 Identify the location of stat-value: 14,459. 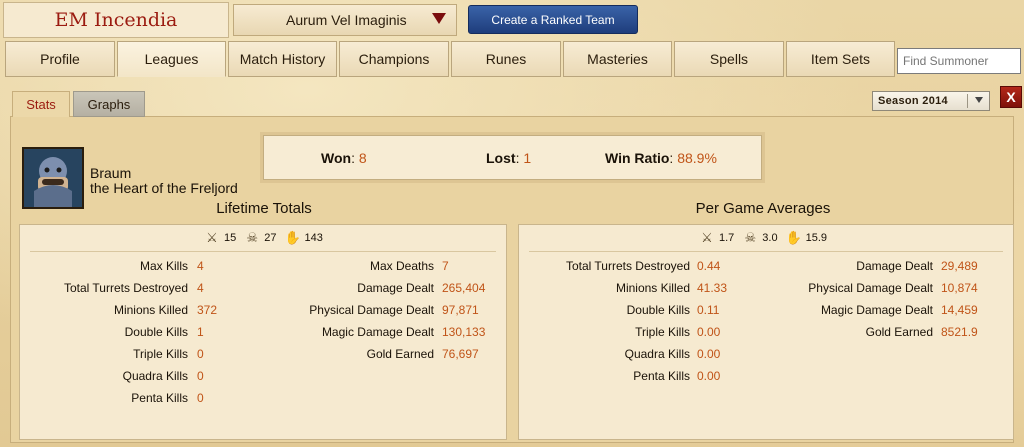
(959, 310).